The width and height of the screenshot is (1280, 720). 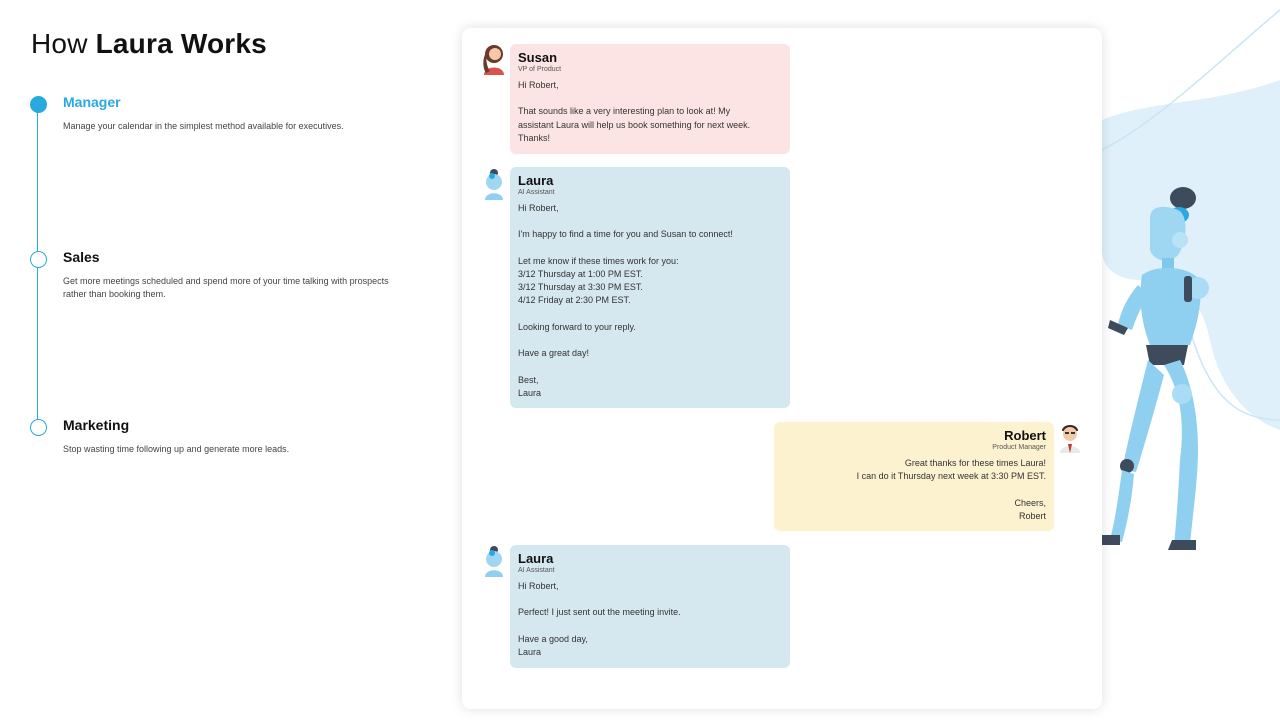 I want to click on page-title-bold: Laura Works, so click(x=181, y=43).